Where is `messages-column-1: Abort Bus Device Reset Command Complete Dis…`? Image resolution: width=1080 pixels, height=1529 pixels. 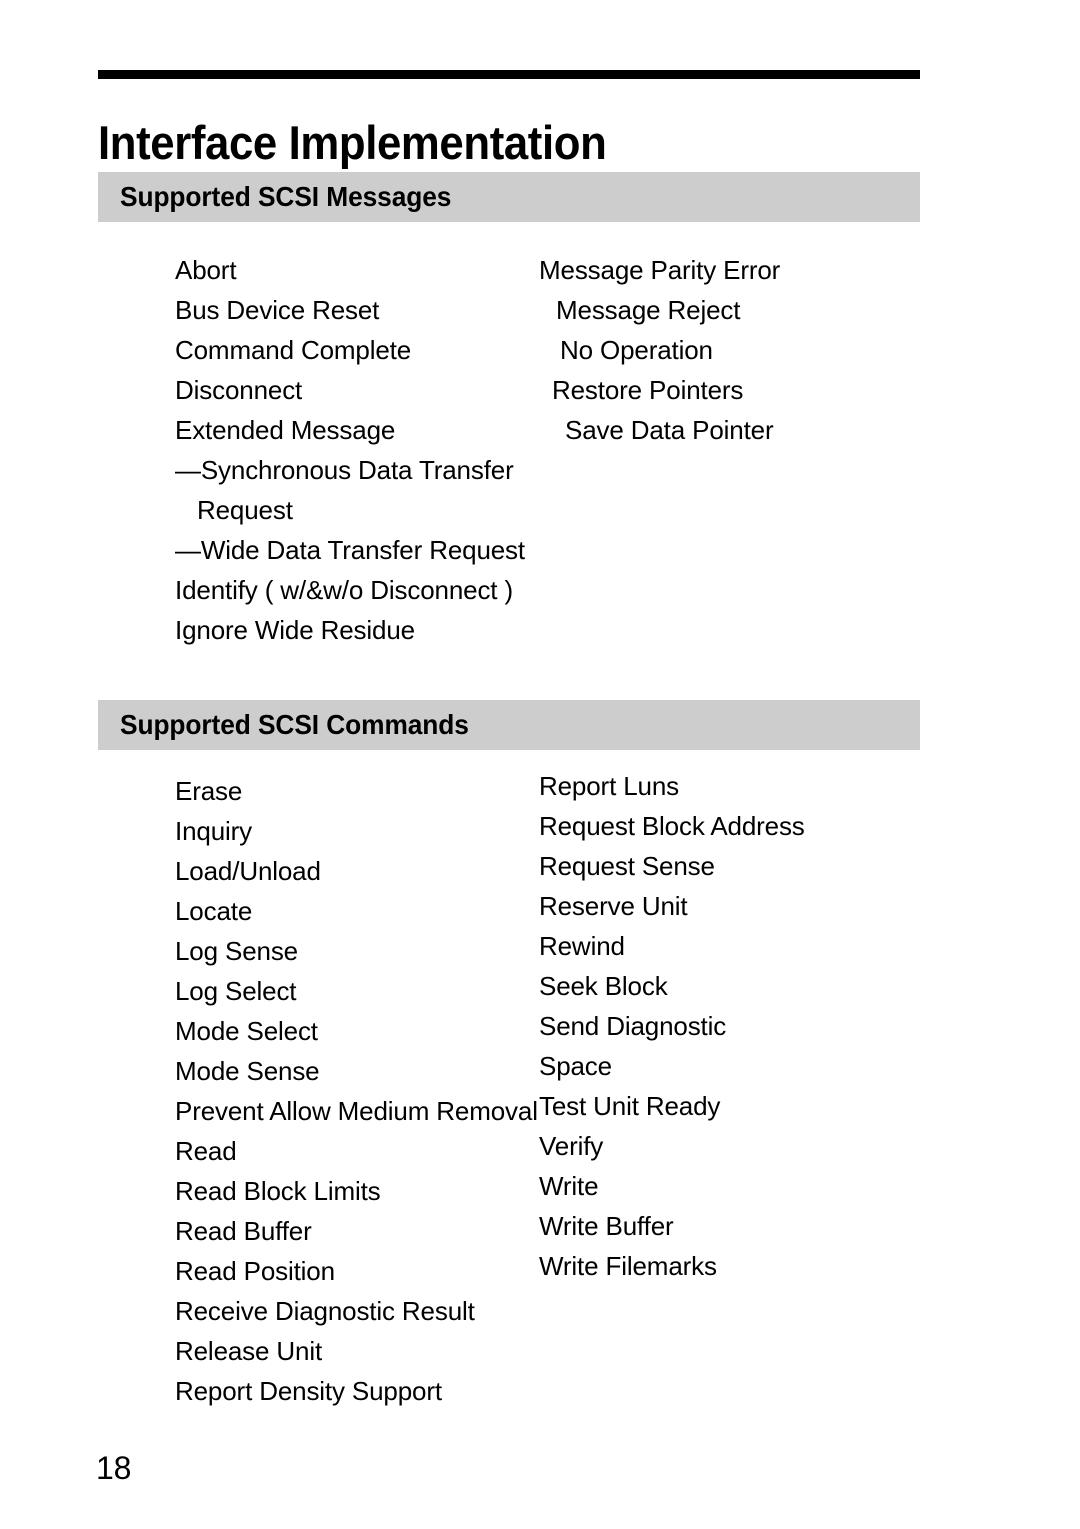 messages-column-1: Abort Bus Device Reset Command Complete Dis… is located at coordinates (355, 450).